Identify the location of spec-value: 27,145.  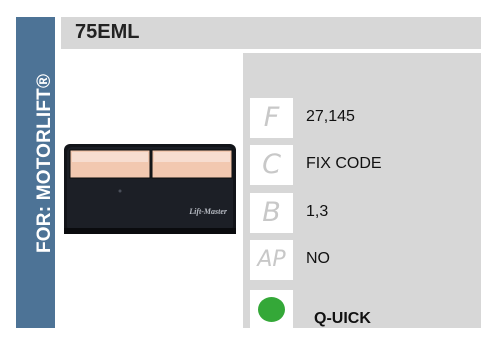
(330, 116).